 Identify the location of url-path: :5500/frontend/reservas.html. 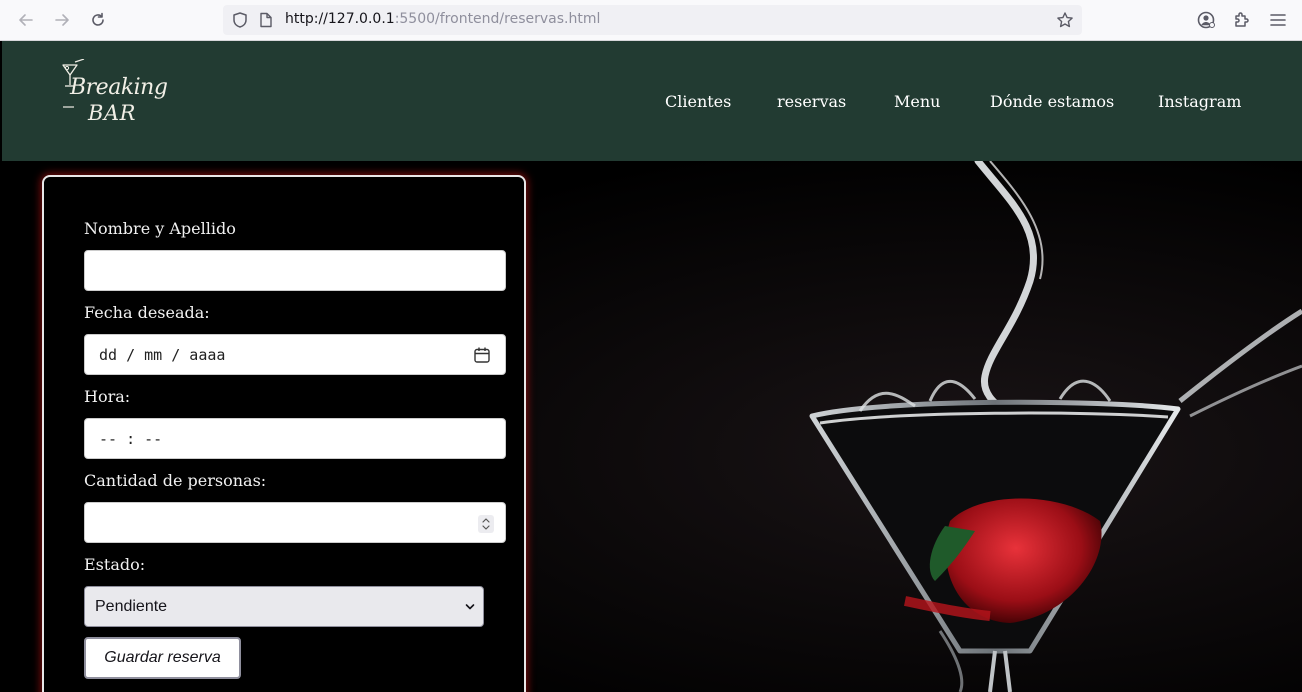
(497, 19).